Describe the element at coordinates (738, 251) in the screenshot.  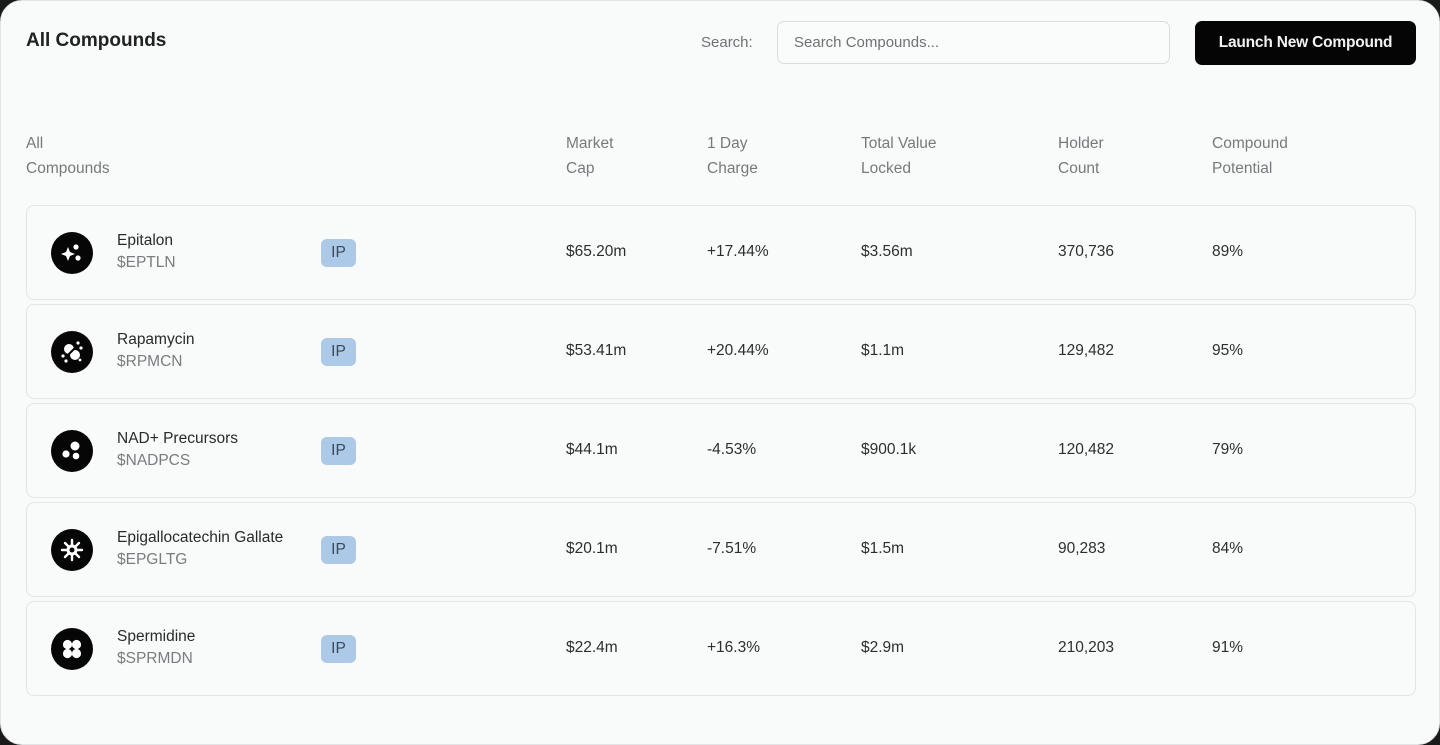
I see `day-change: +17.44%` at that location.